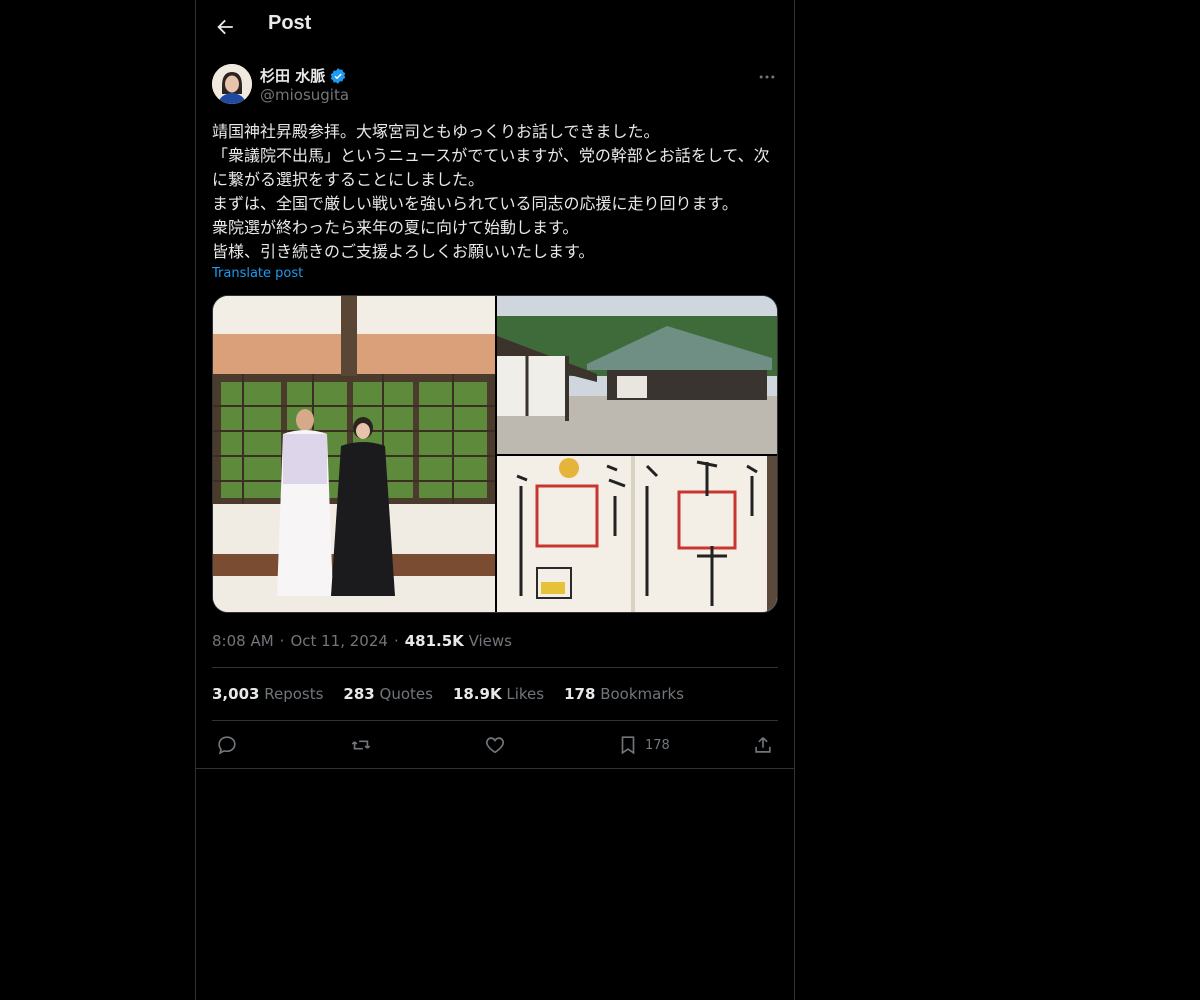 This screenshot has width=1200, height=1000. I want to click on photo-shrine-building, so click(637, 375).